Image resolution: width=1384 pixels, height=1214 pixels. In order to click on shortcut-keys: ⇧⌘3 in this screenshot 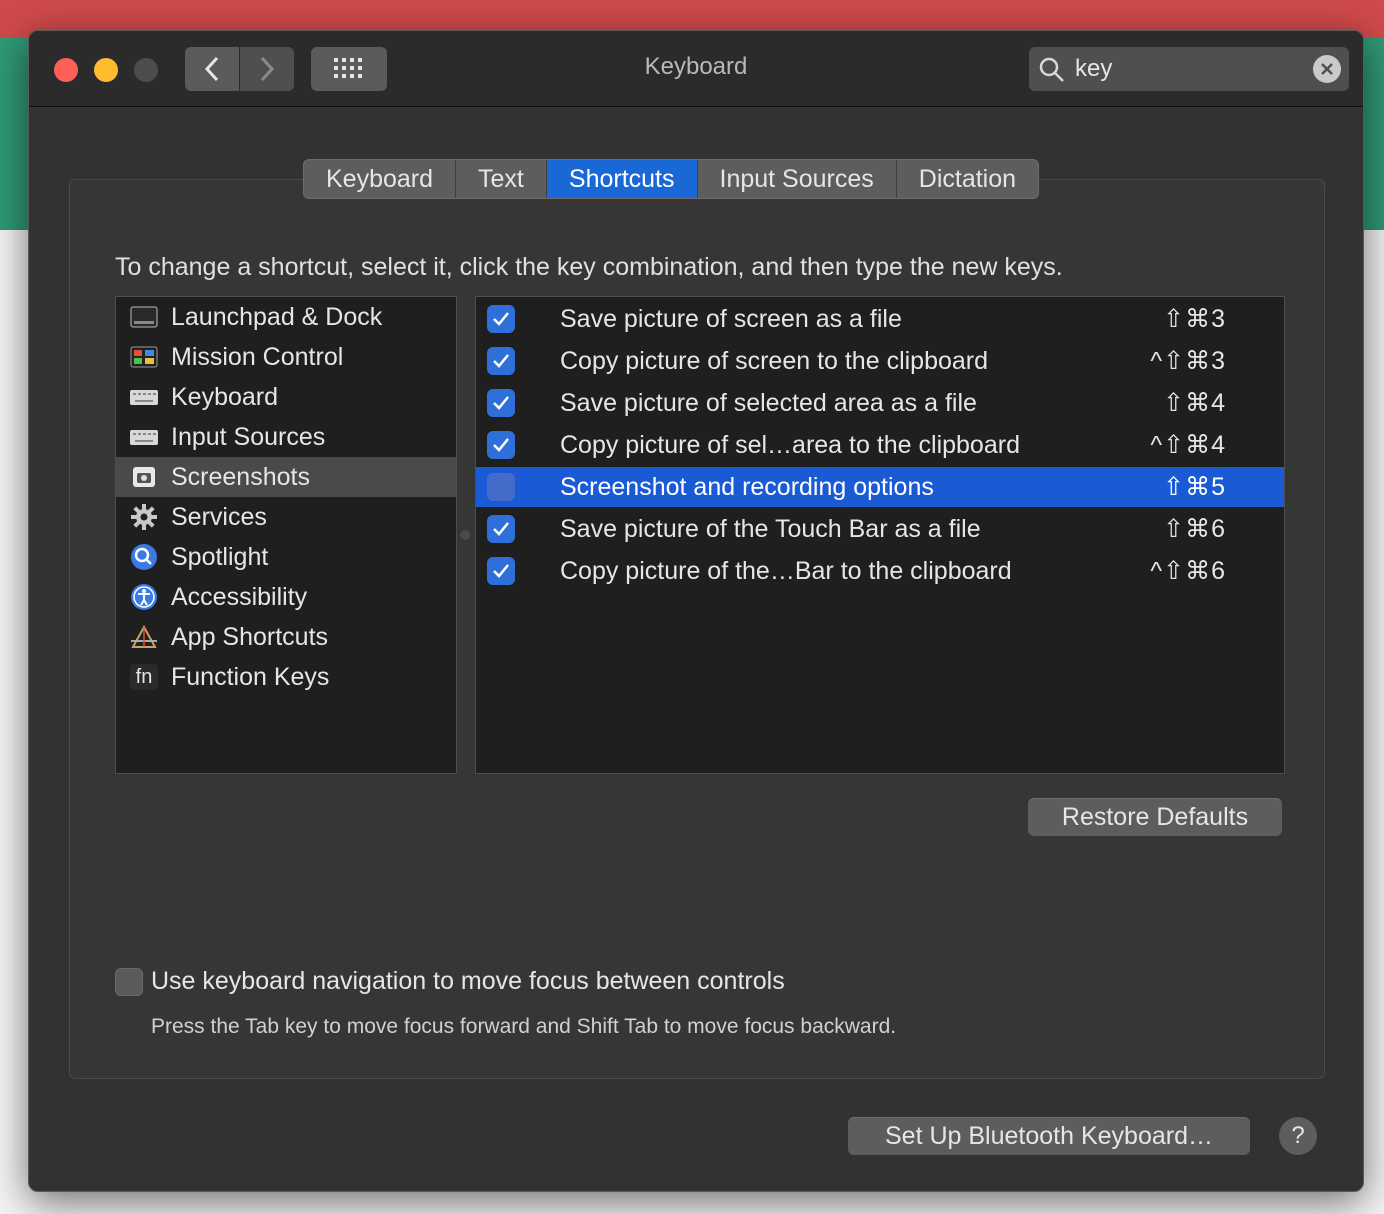, I will do `click(1194, 319)`.